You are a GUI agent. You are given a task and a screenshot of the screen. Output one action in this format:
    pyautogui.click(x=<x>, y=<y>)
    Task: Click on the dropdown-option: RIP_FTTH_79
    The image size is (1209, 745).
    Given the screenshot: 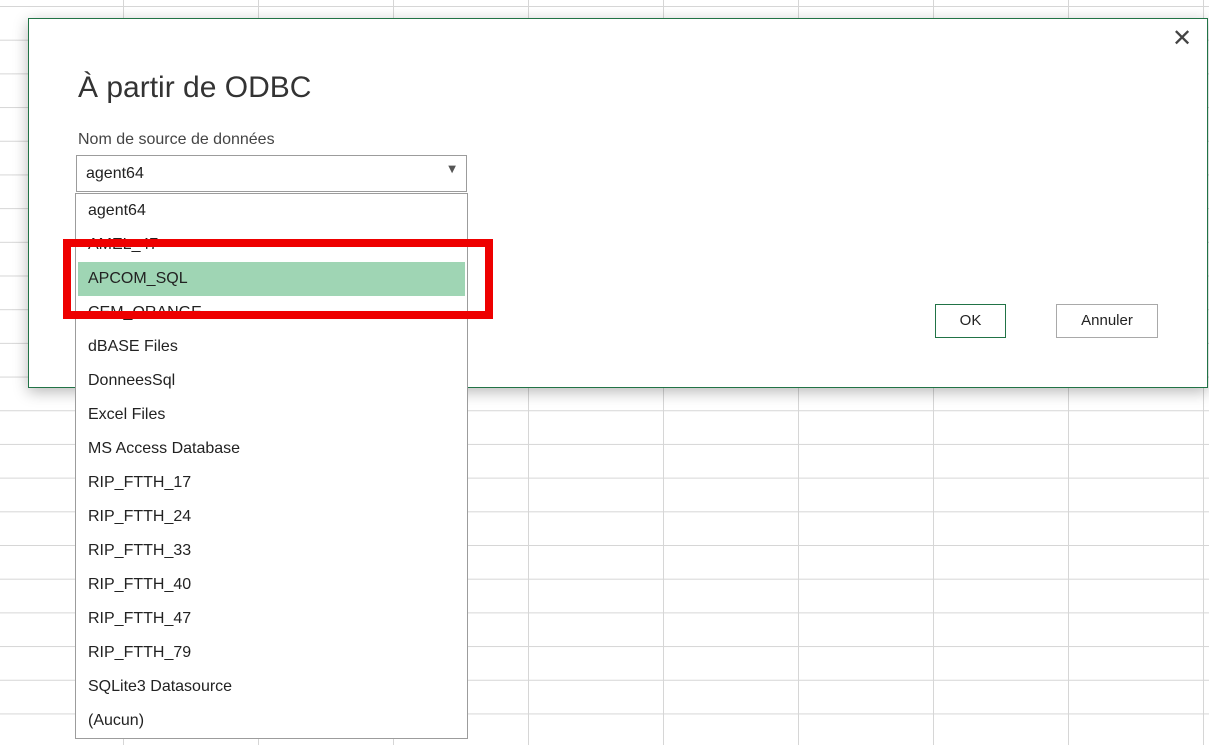 What is the action you would take?
    pyautogui.click(x=271, y=653)
    